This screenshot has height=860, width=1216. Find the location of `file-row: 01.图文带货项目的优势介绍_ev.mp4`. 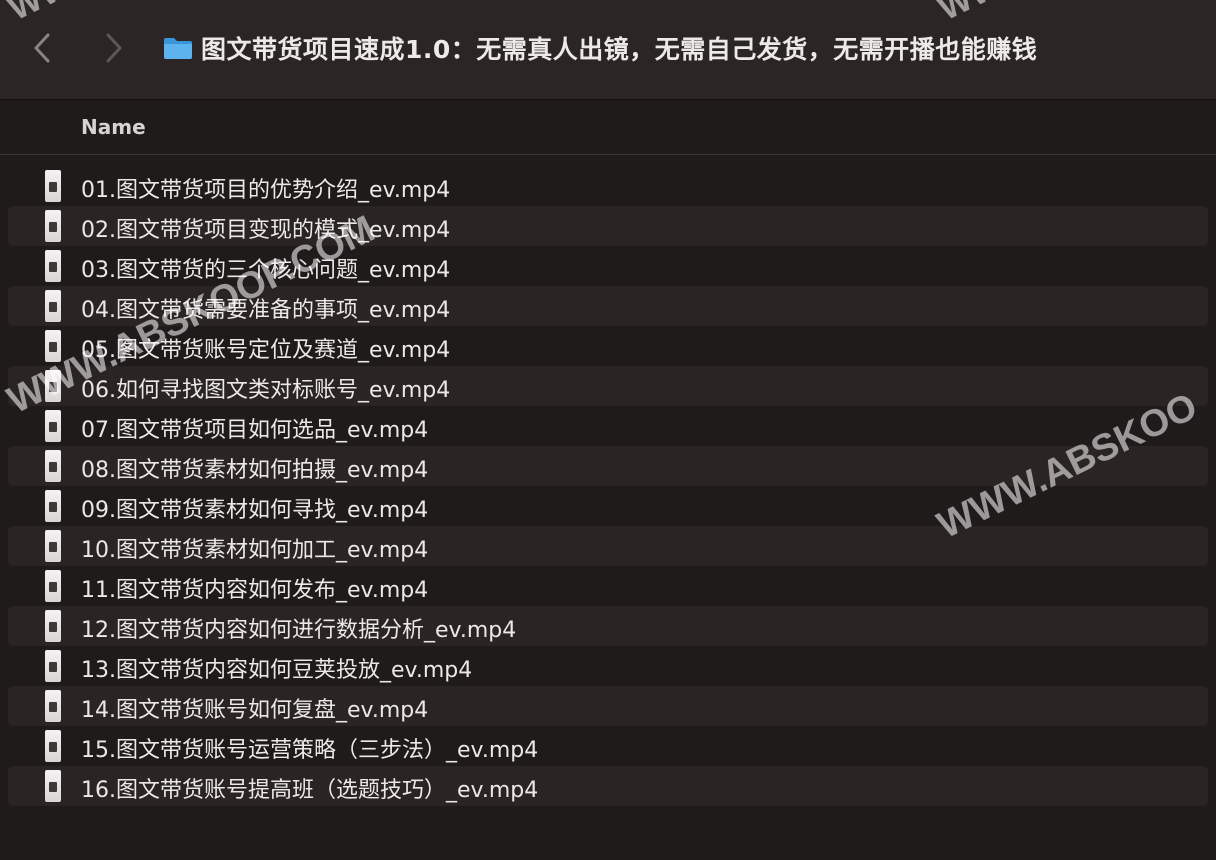

file-row: 01.图文带货项目的优势介绍_ev.mp4 is located at coordinates (608, 186).